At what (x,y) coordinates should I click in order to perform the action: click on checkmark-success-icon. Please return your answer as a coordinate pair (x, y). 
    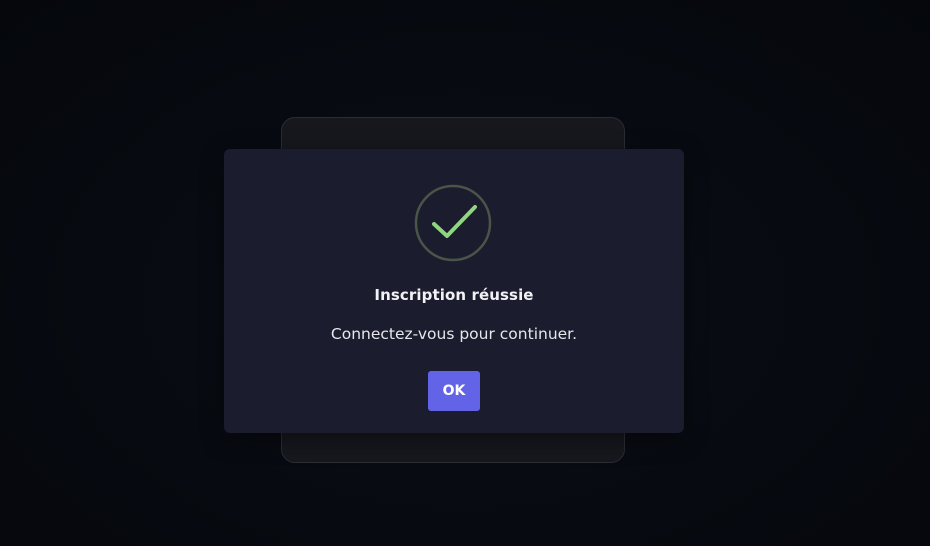
    Looking at the image, I should click on (453, 223).